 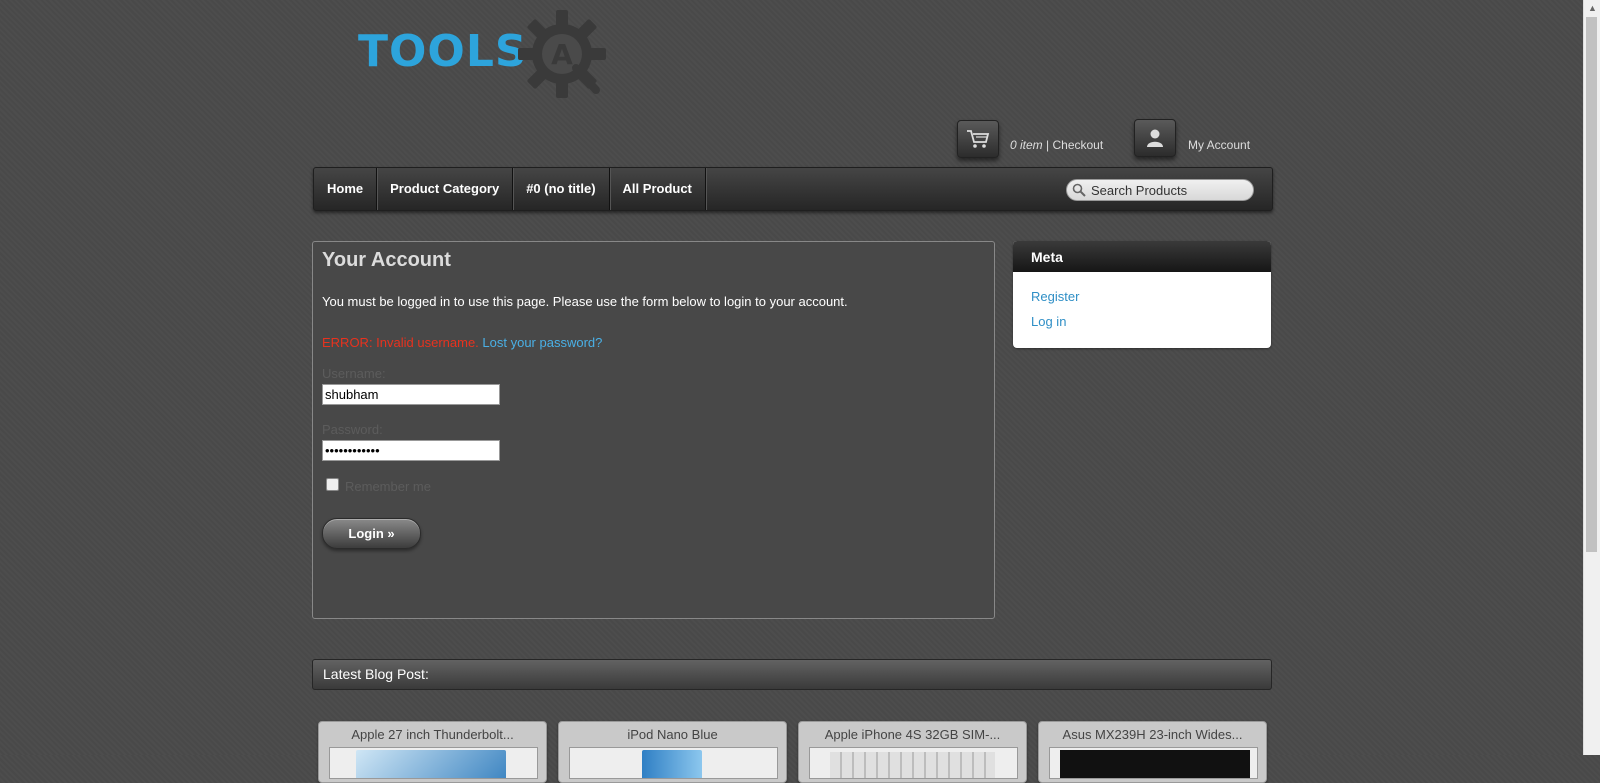 I want to click on product-card: iPod Nano Blue, so click(x=672, y=752).